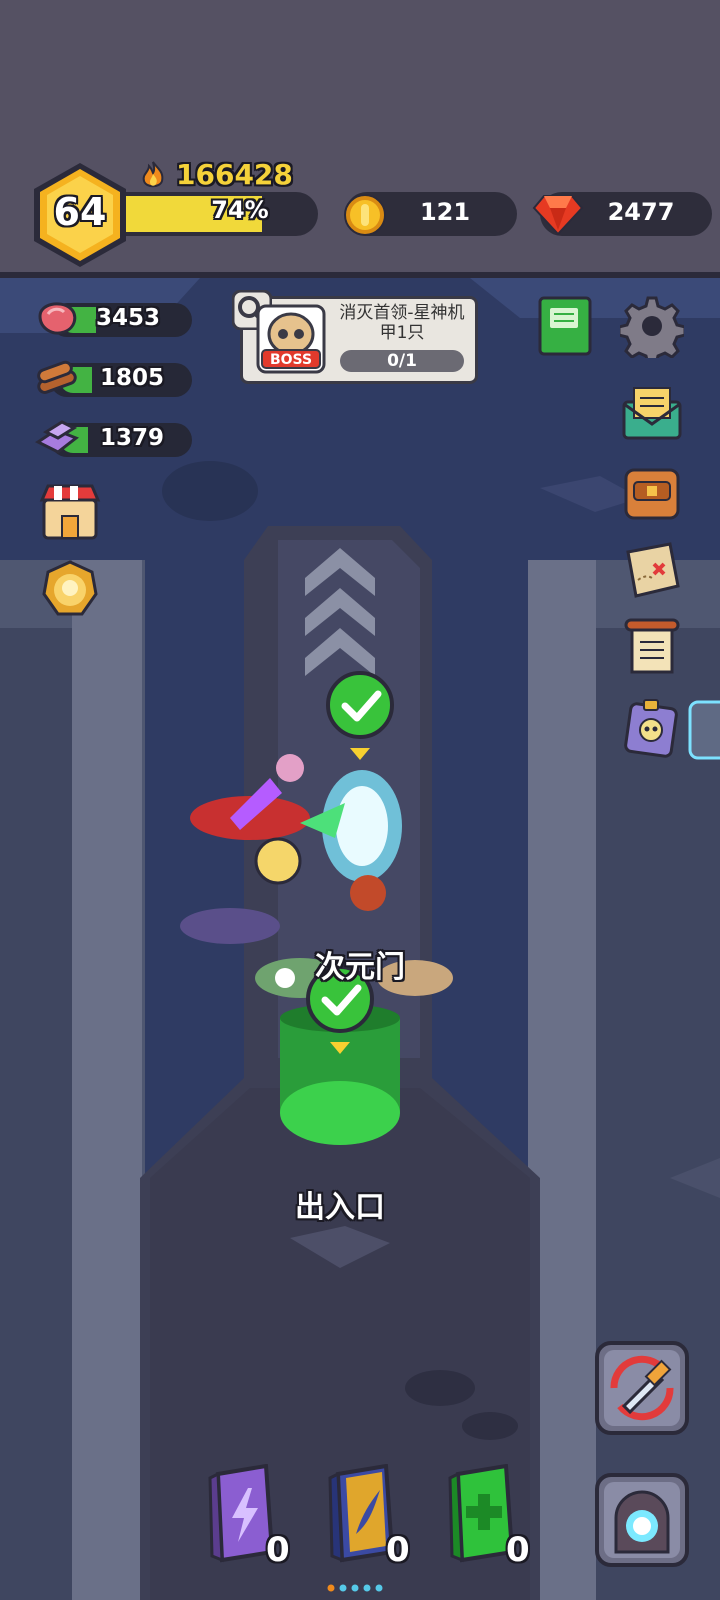  I want to click on heal-book-count: 0, so click(518, 1550).